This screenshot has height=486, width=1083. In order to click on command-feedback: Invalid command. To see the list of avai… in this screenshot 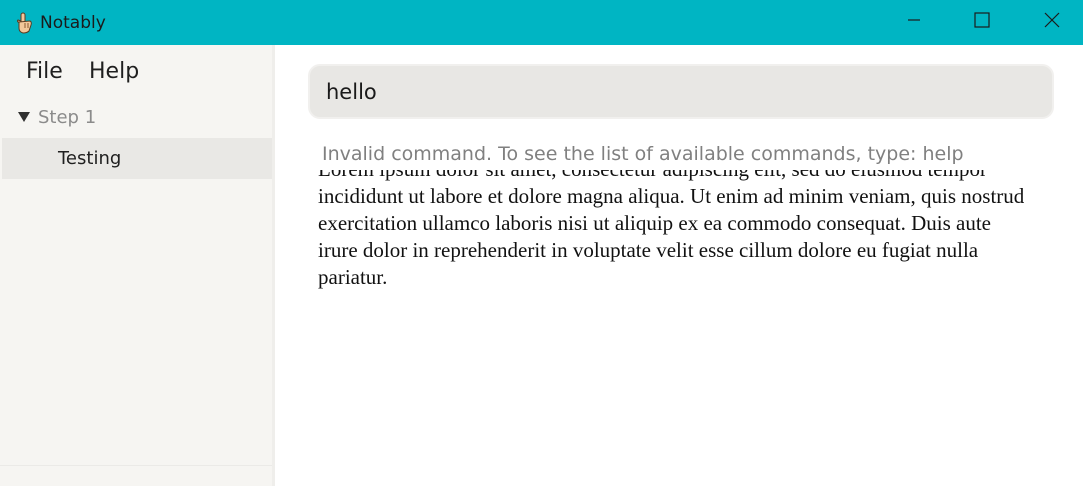, I will do `click(643, 154)`.